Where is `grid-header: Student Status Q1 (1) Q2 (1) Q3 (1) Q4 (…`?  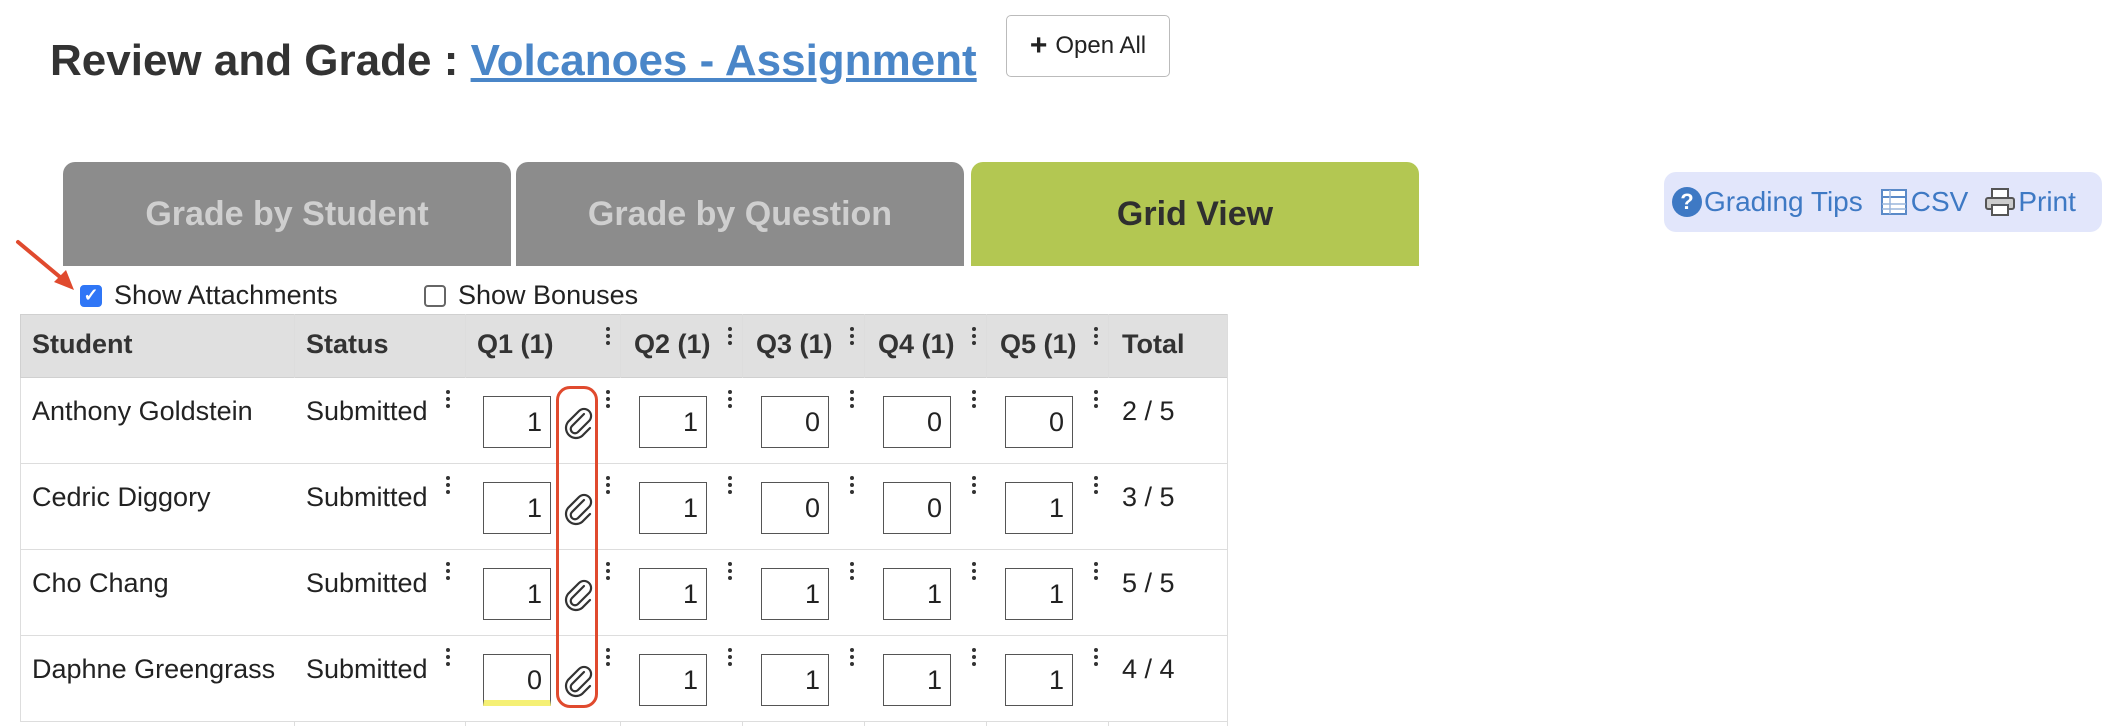
grid-header: Student Status Q1 (1) Q2 (1) Q3 (1) Q4 (… is located at coordinates (624, 346).